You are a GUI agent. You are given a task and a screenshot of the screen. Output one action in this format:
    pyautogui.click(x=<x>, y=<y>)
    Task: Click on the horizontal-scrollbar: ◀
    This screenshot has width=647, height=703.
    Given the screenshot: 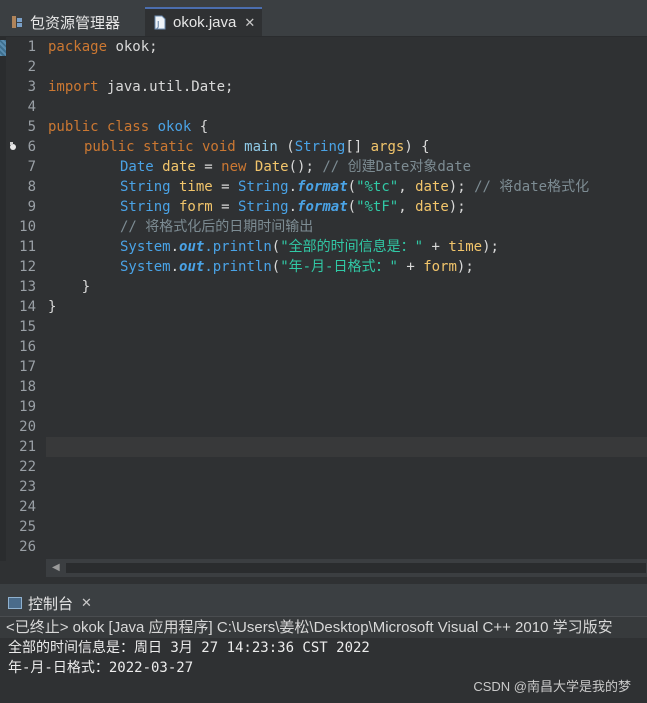 What is the action you would take?
    pyautogui.click(x=346, y=568)
    